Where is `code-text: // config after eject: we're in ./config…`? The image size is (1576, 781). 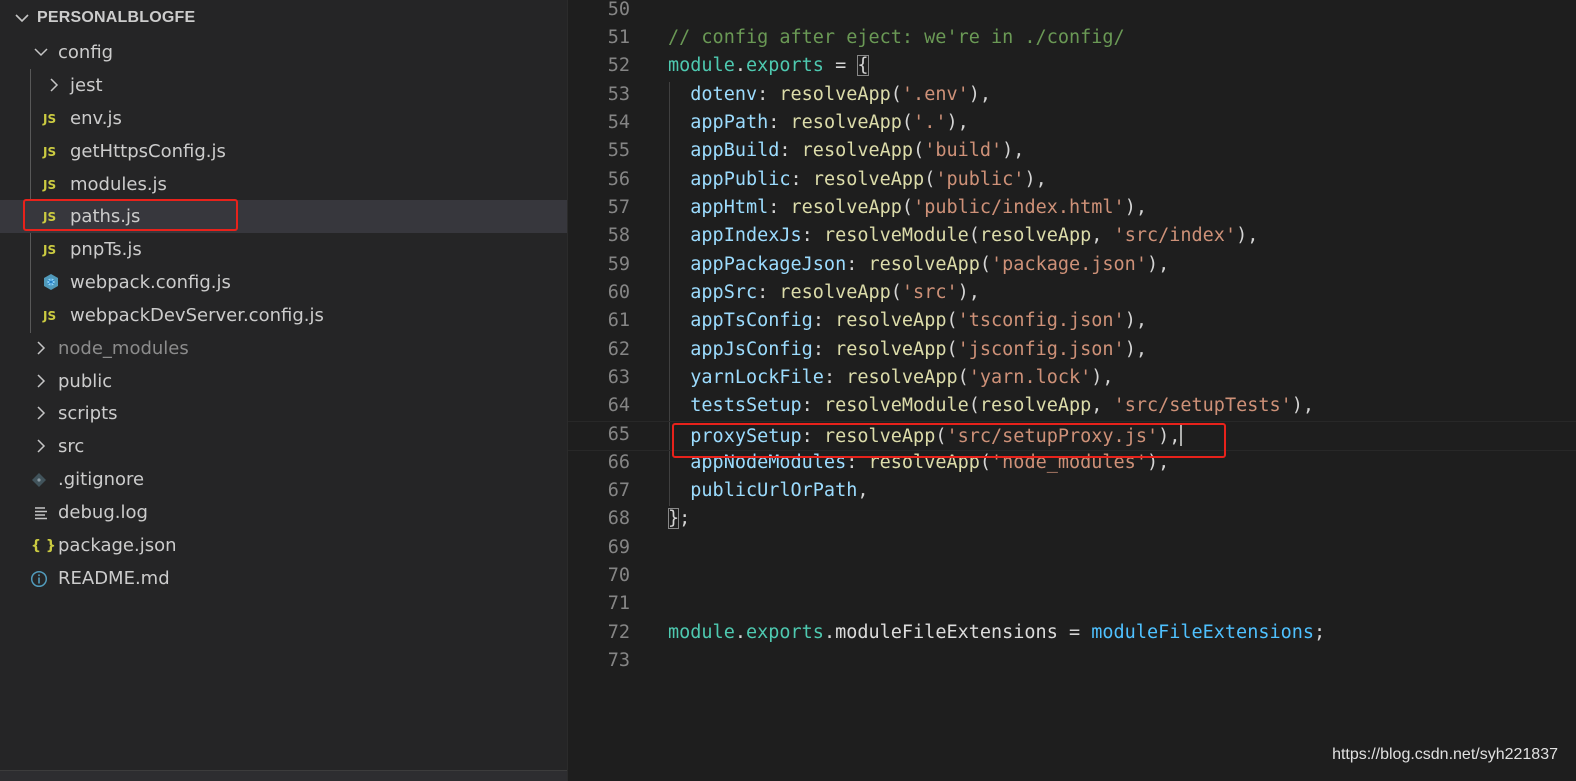 code-text: // config after eject: we're in ./config… is located at coordinates (896, 37).